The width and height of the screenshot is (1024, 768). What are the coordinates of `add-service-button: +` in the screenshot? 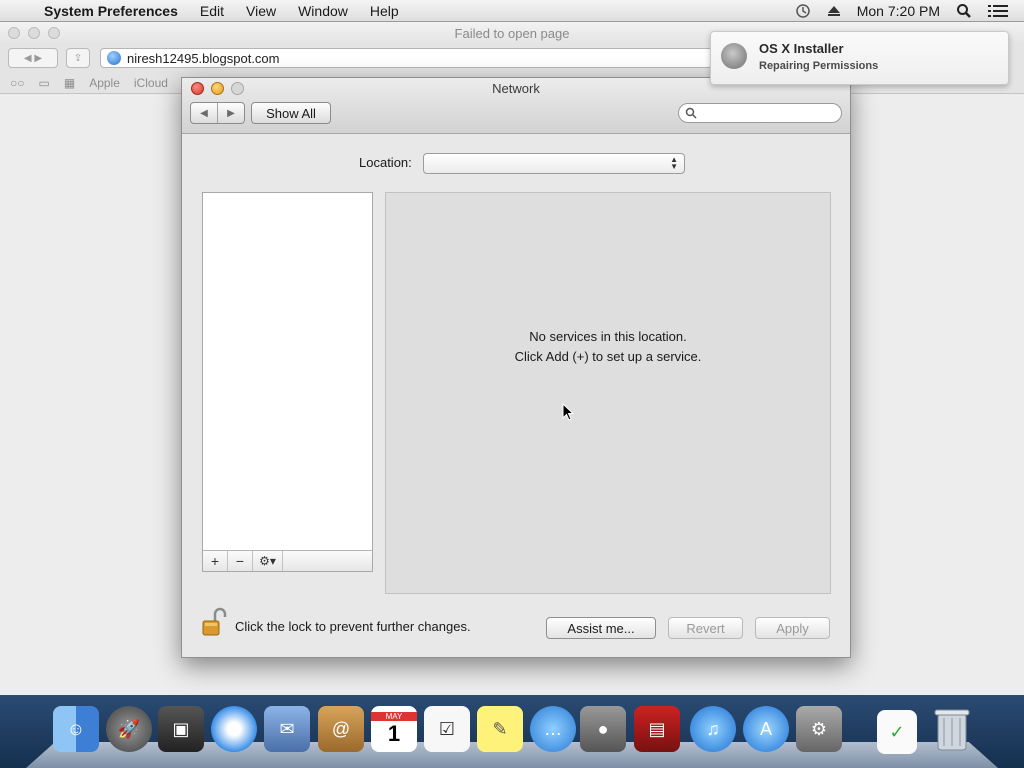 It's located at (215, 561).